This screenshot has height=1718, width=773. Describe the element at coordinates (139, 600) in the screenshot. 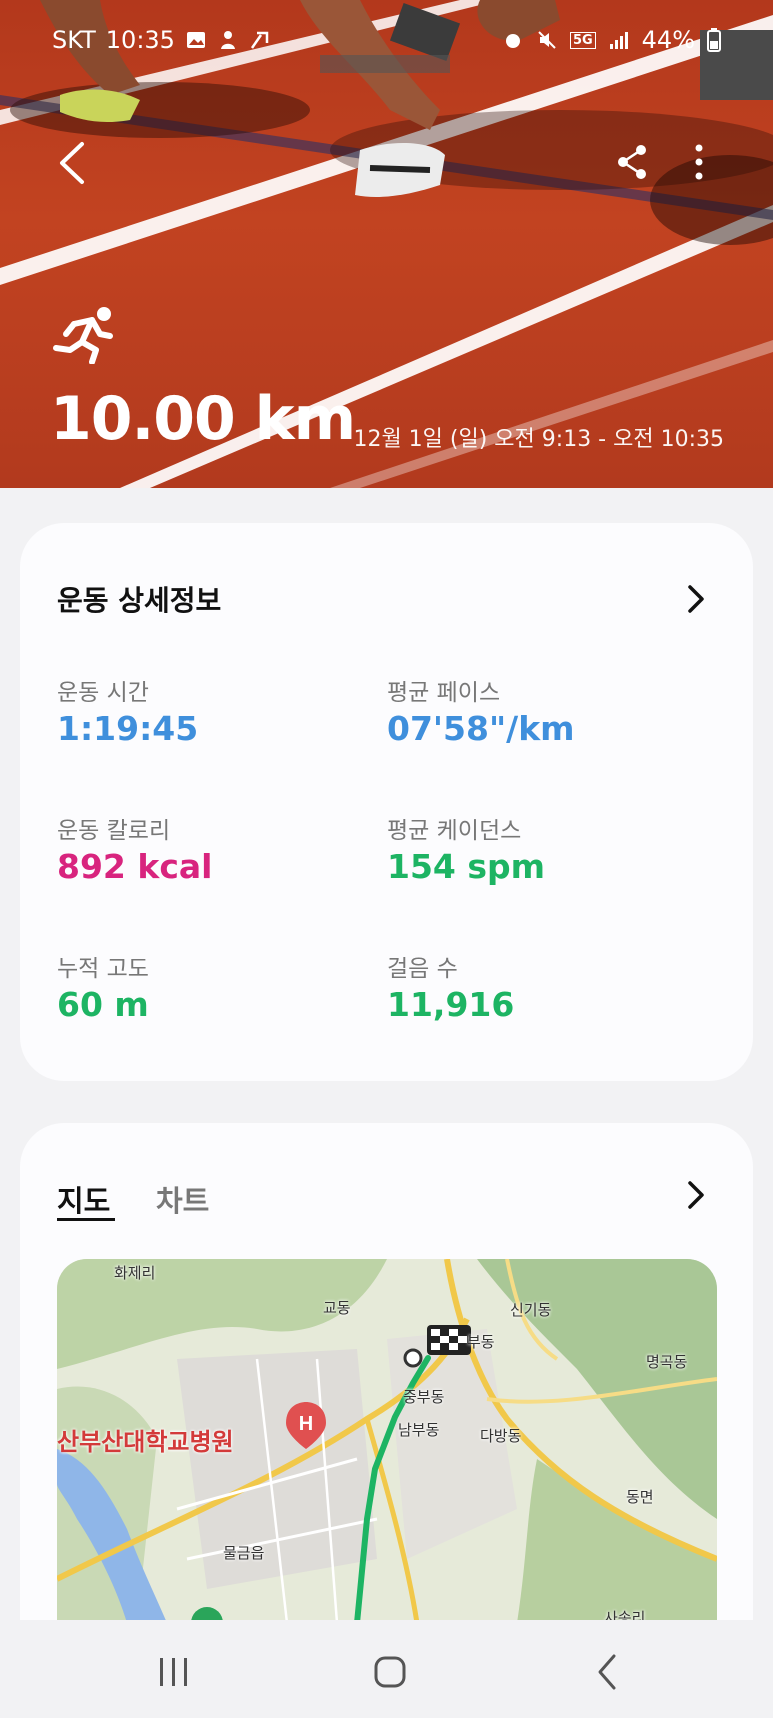

I see `details-title: 운동 상세정보` at that location.